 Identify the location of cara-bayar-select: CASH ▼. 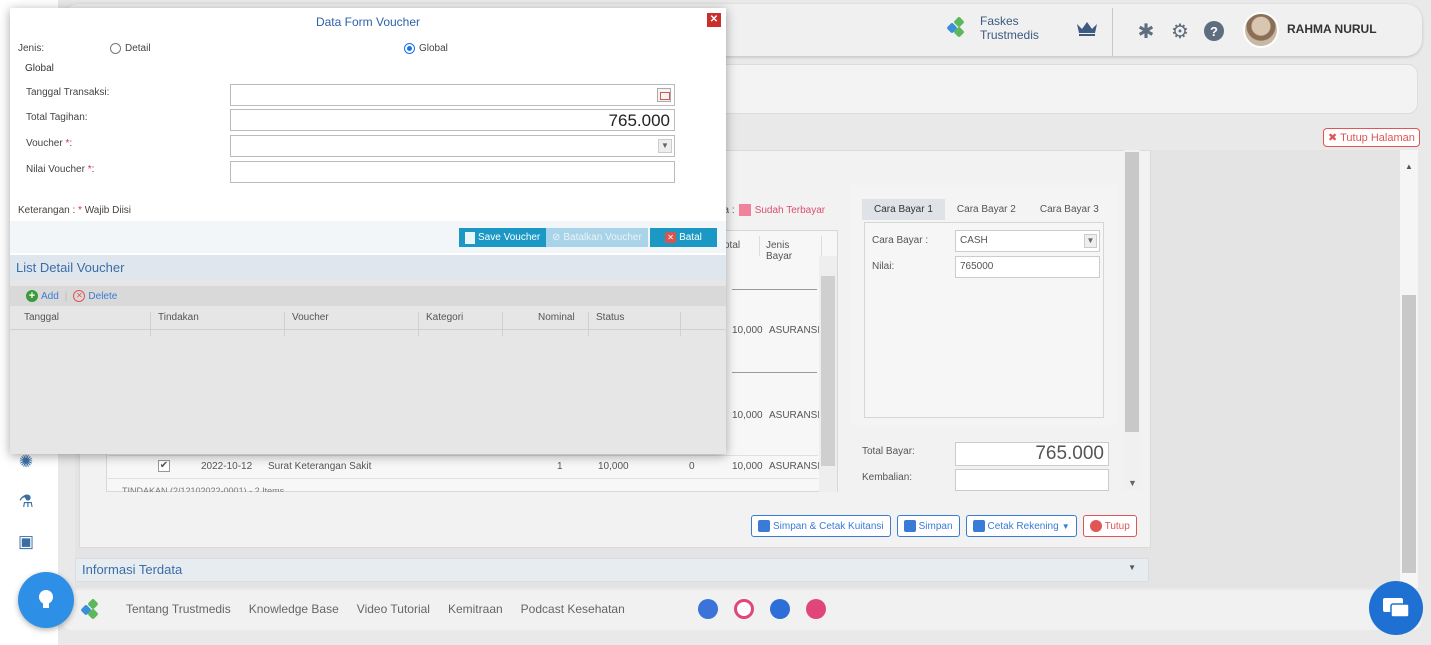
(1027, 241).